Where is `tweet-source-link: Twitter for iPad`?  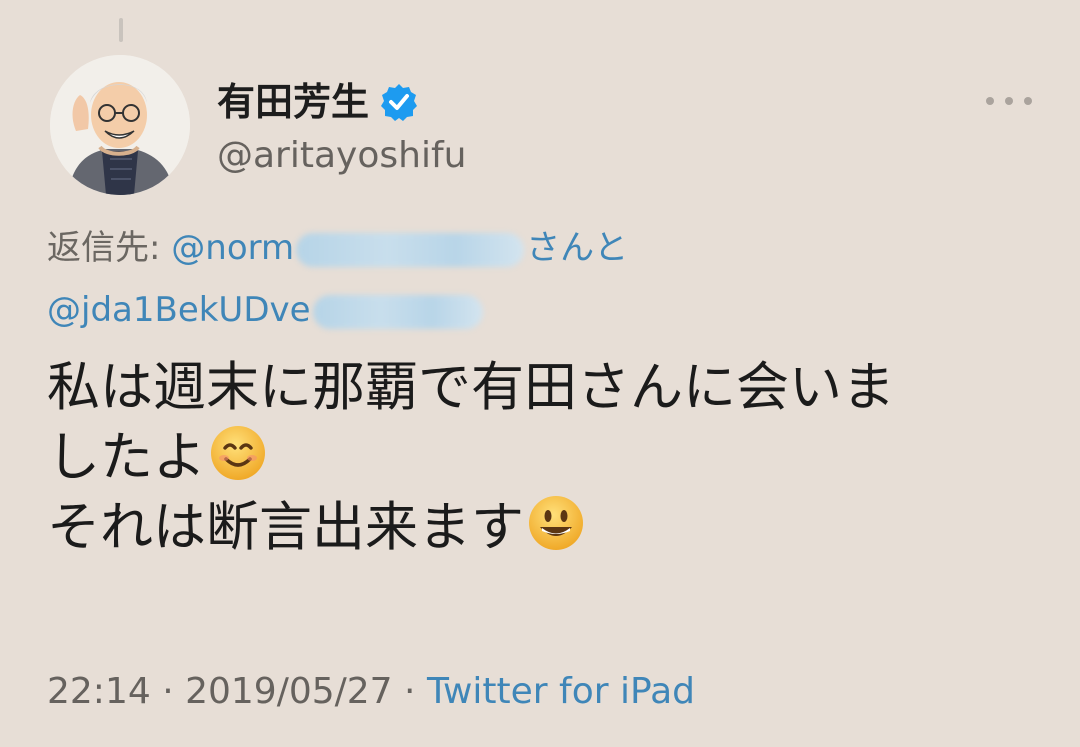
tweet-source-link: Twitter for iPad is located at coordinates (561, 691).